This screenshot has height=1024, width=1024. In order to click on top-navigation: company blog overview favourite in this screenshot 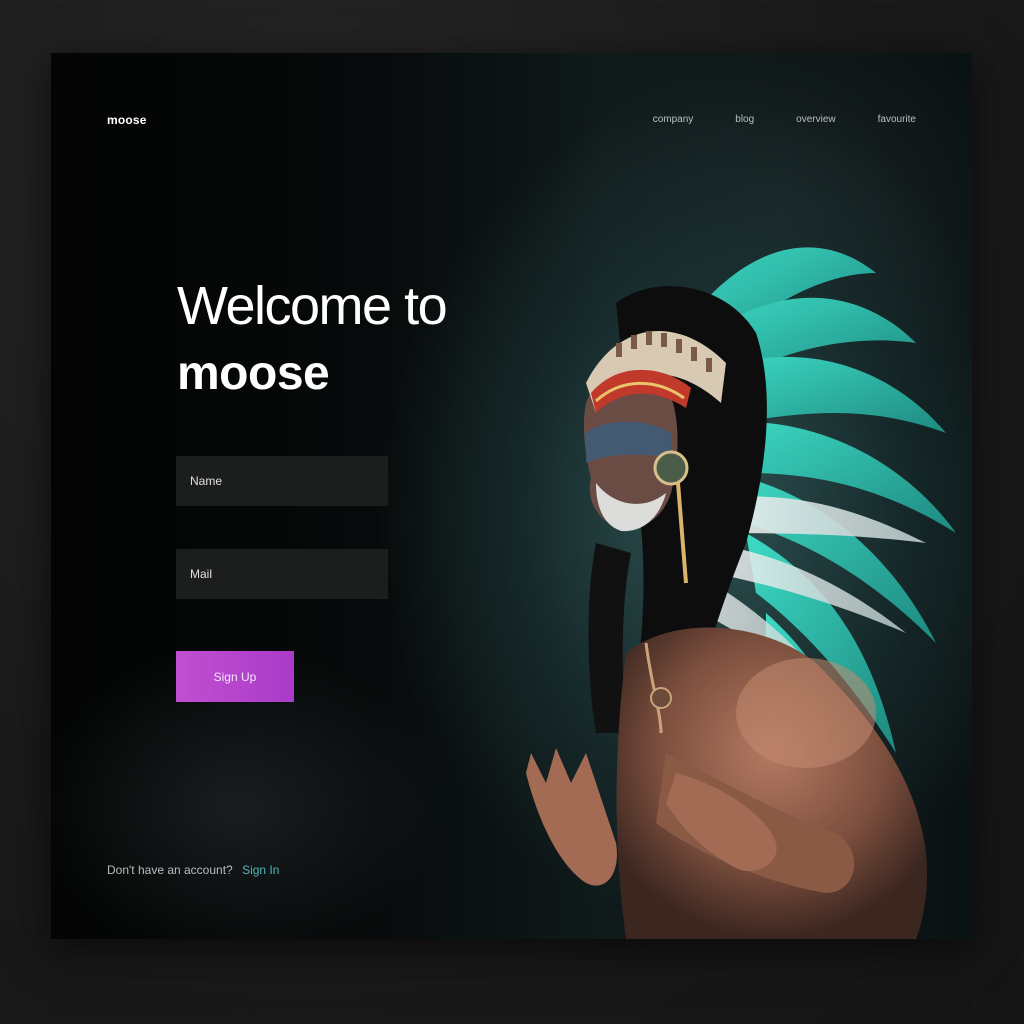, I will do `click(784, 119)`.